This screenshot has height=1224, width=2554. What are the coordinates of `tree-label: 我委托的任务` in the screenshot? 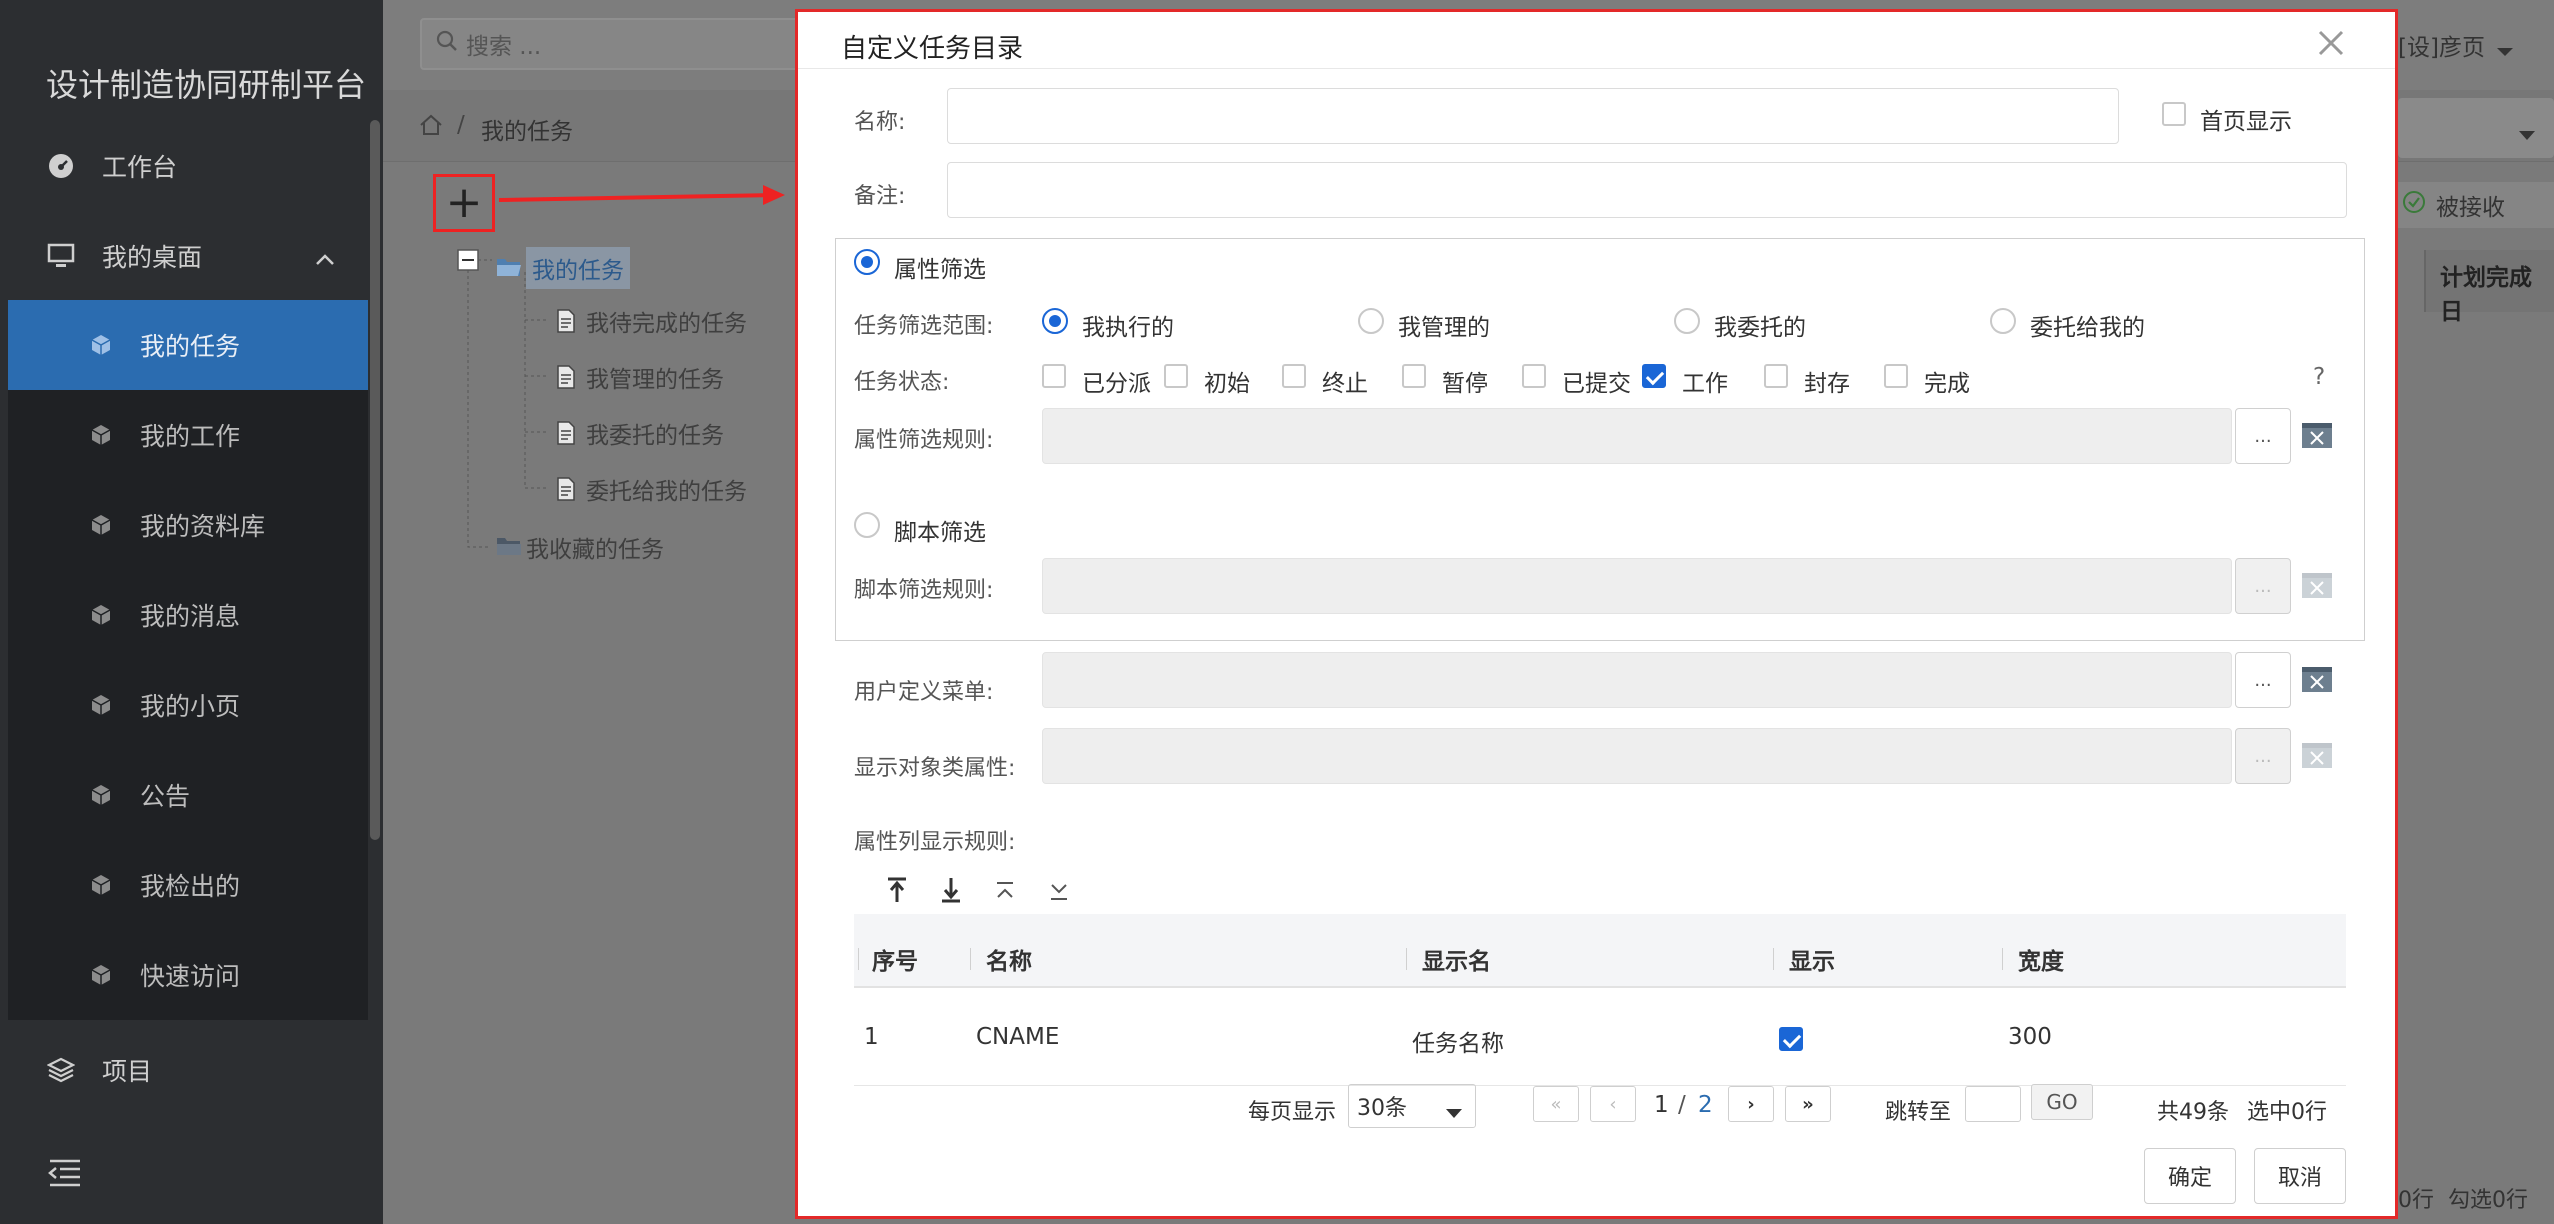 It's located at (655, 436).